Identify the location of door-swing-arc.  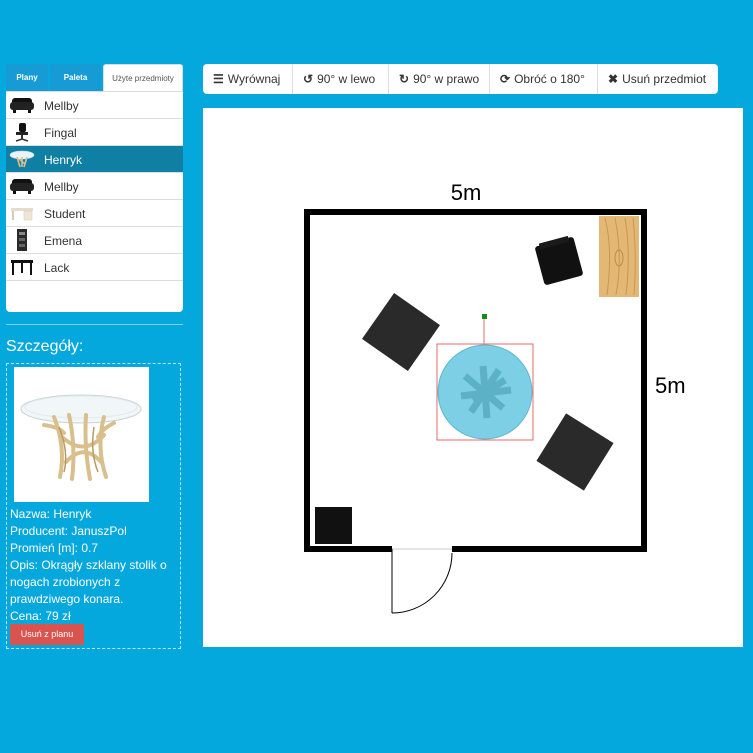
(422, 583).